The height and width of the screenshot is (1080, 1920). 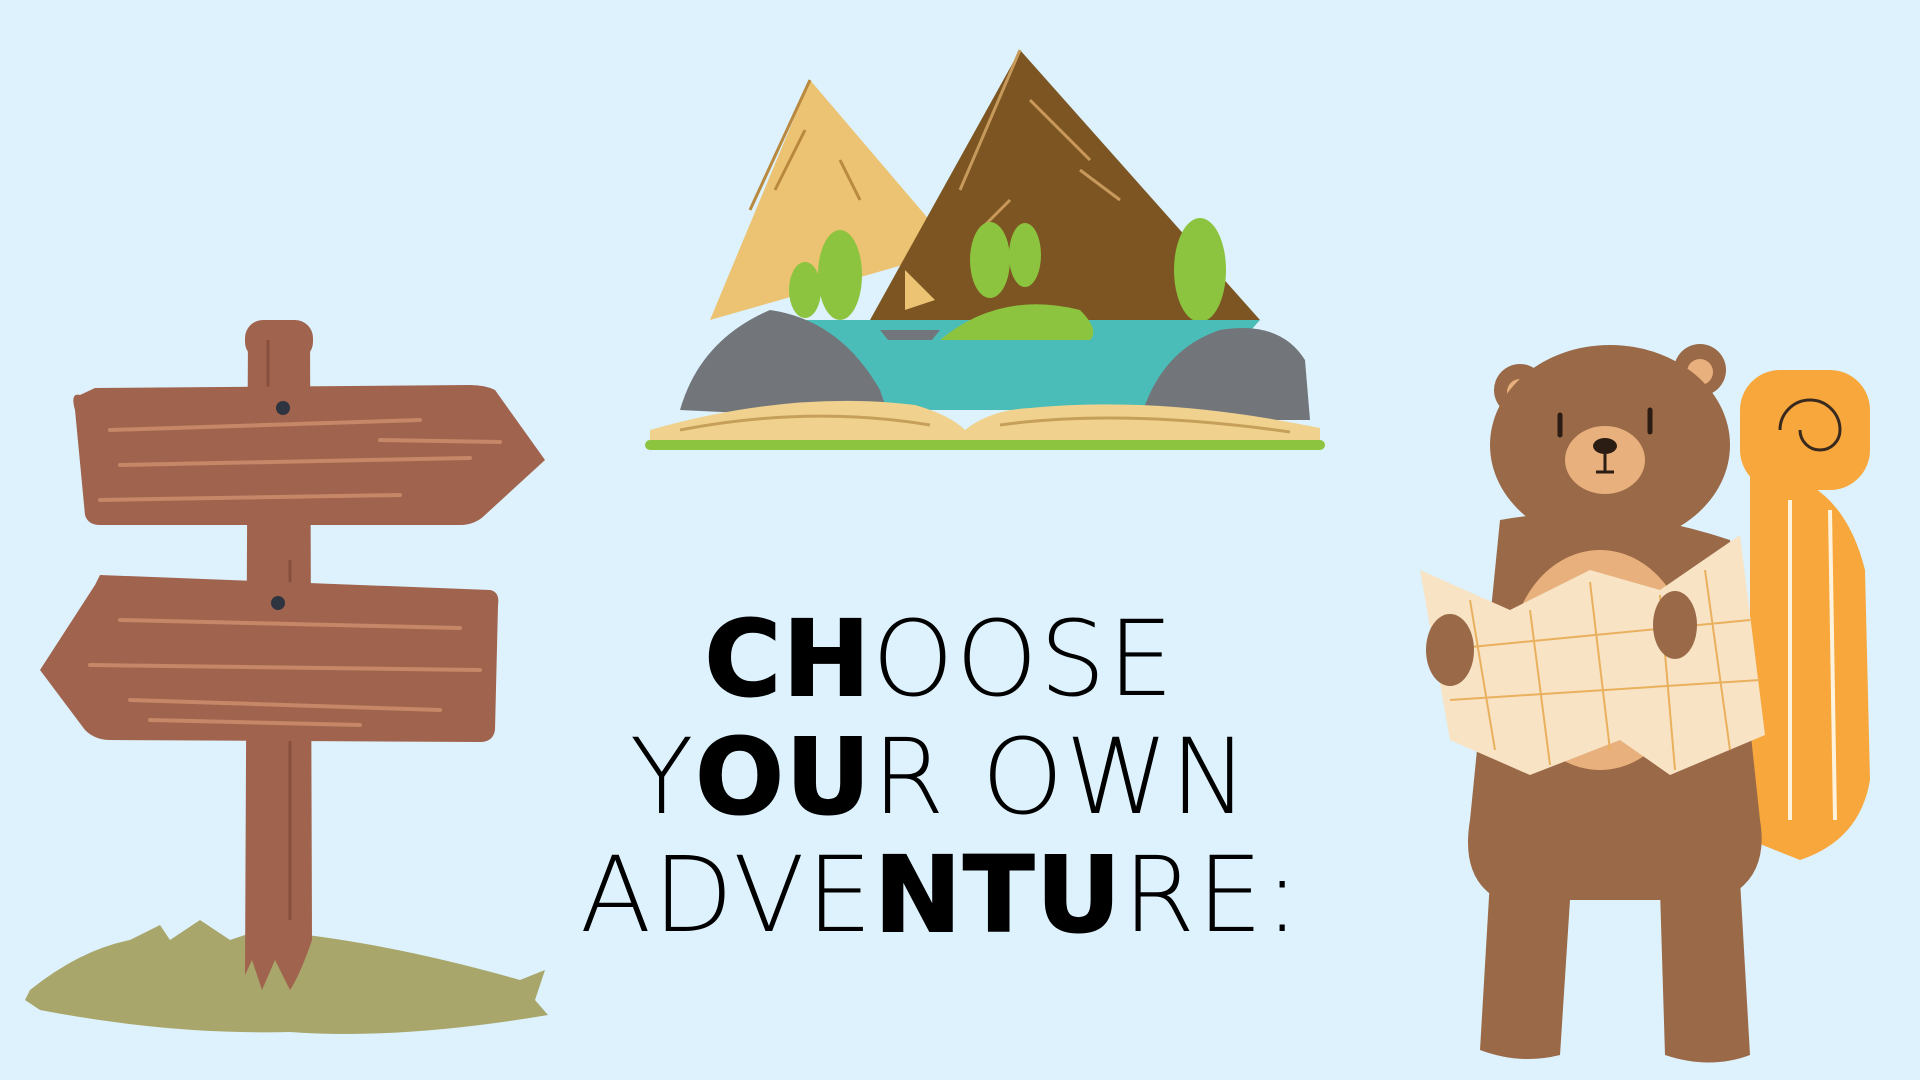 I want to click on title-line-2: YOUR OWN, so click(x=940, y=777).